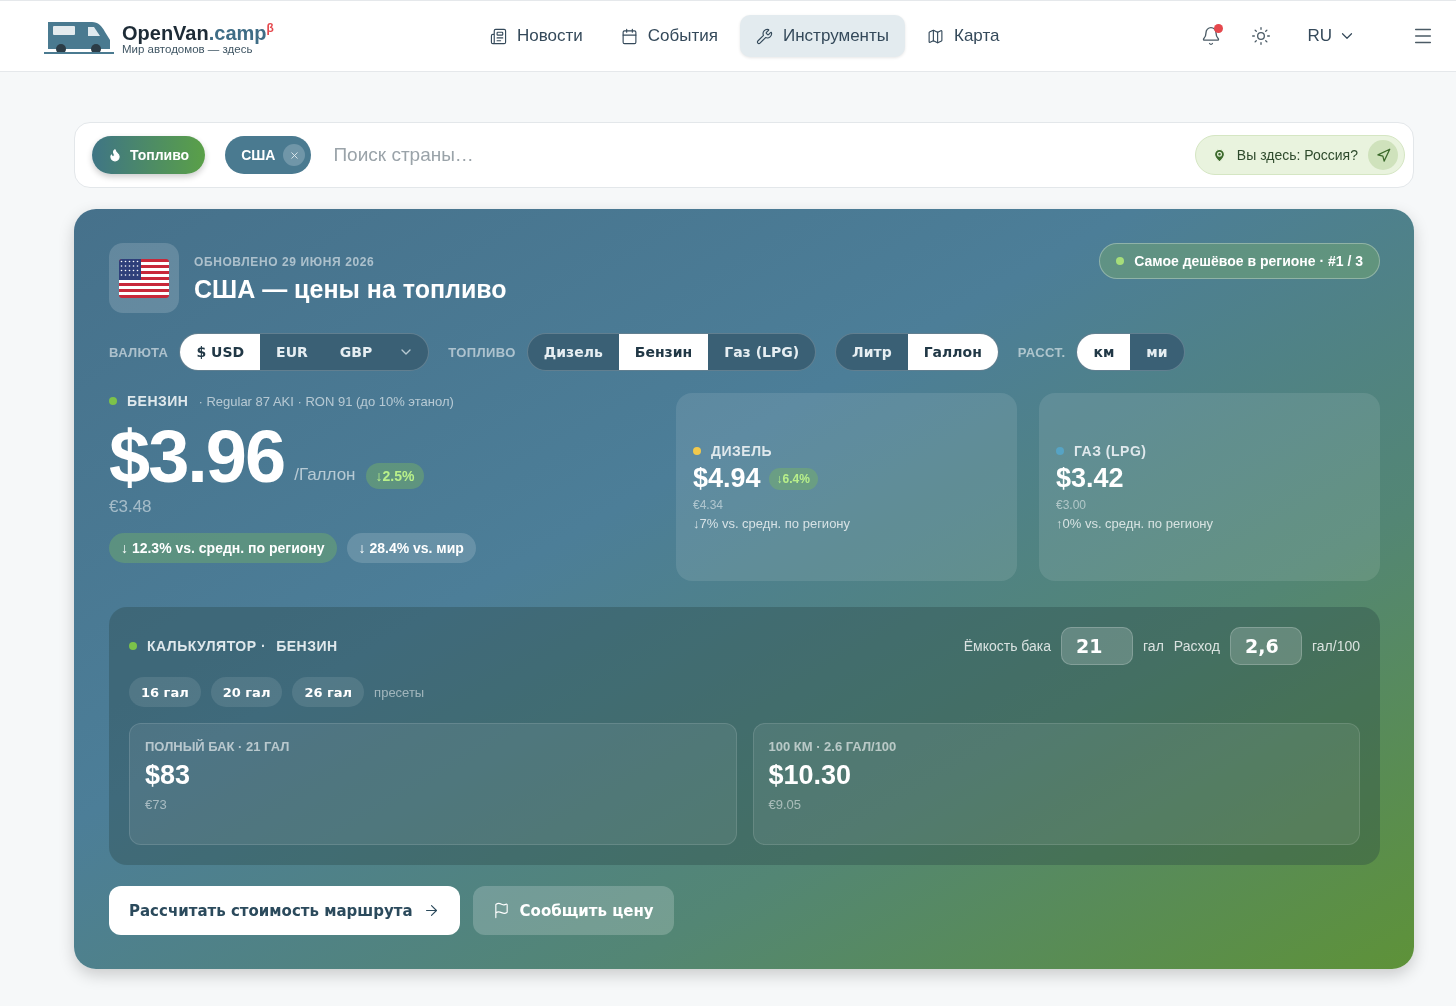 The width and height of the screenshot is (1456, 1006). I want to click on theme-button, so click(1261, 36).